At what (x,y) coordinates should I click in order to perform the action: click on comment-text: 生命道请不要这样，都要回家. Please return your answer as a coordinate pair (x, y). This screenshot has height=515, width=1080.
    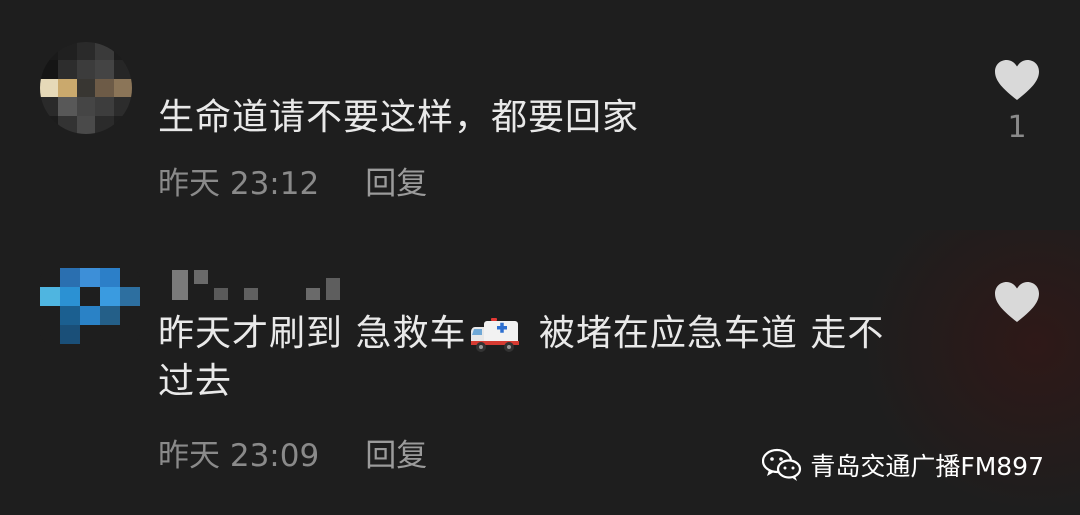
    Looking at the image, I should click on (399, 117).